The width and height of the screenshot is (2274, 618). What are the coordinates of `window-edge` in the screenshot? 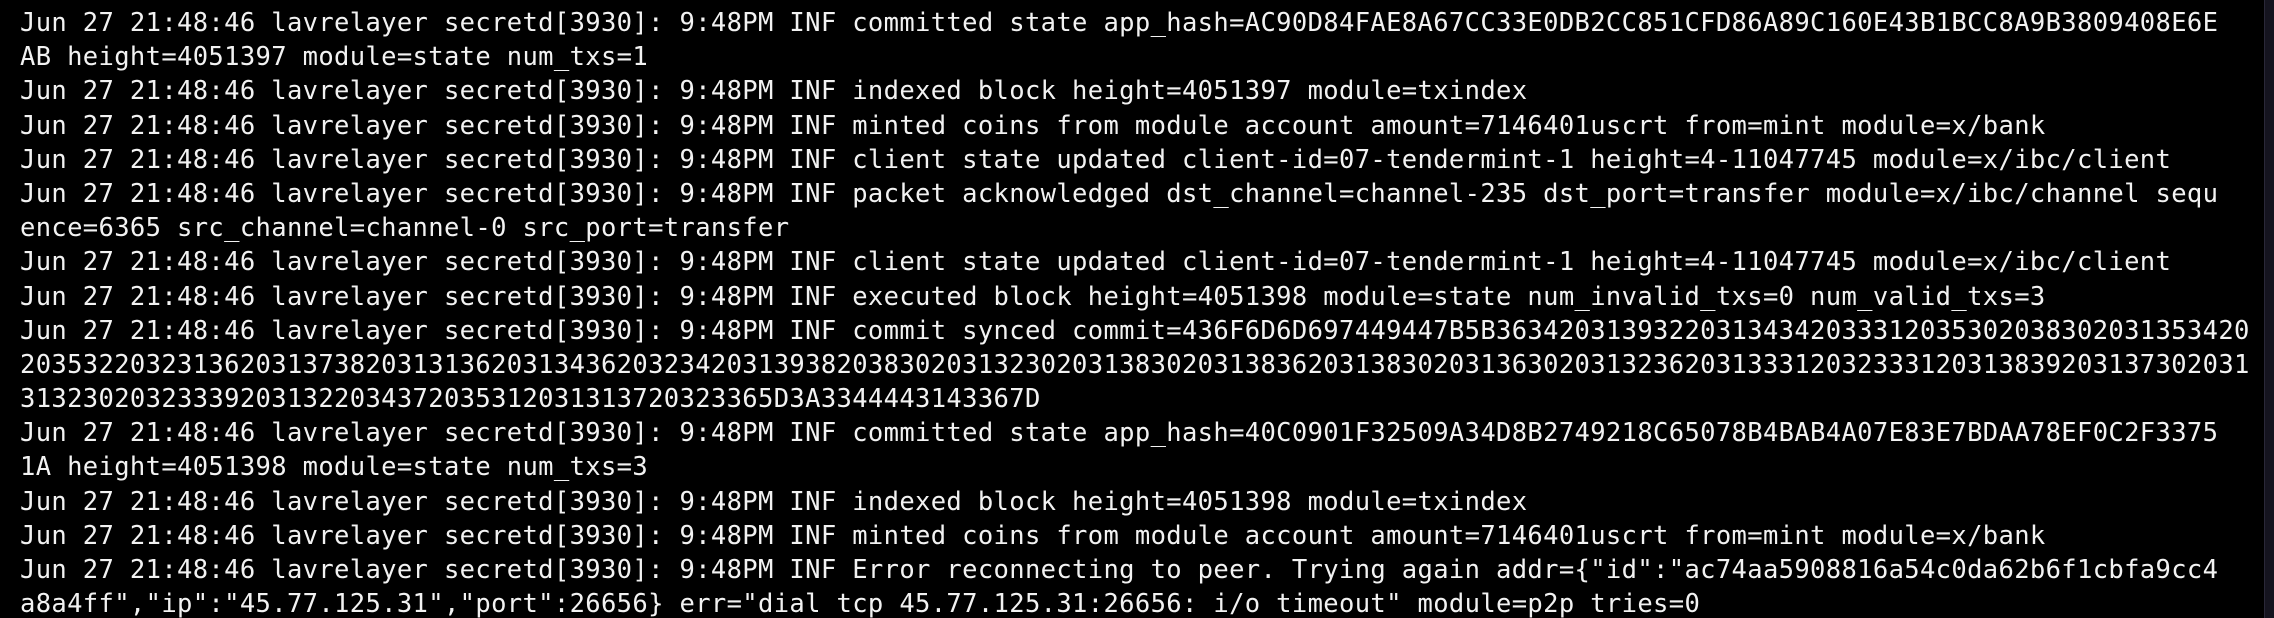 It's located at (2269, 309).